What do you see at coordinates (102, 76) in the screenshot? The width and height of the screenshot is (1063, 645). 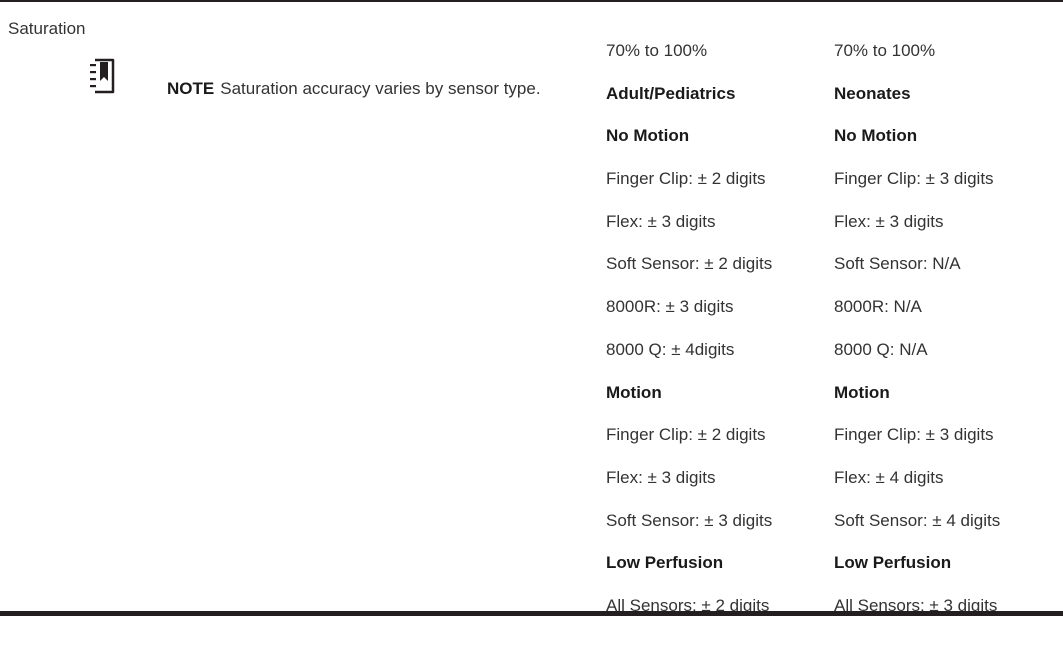 I see `note-icon` at bounding box center [102, 76].